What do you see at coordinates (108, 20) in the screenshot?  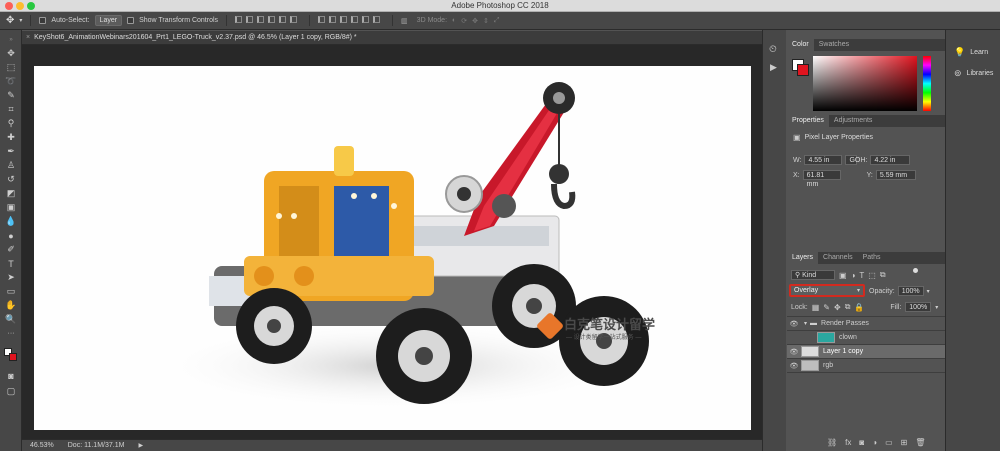 I see `auto-select-dropdown: Layer` at bounding box center [108, 20].